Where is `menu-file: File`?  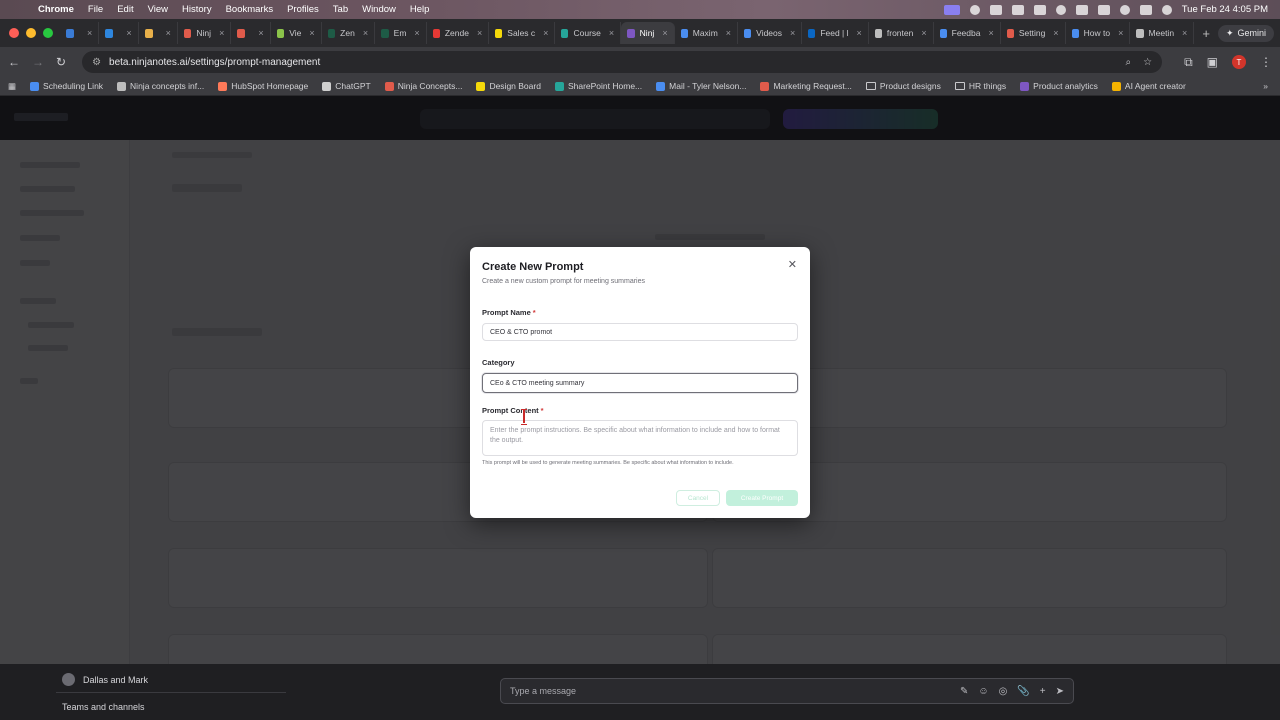
menu-file: File is located at coordinates (95, 9).